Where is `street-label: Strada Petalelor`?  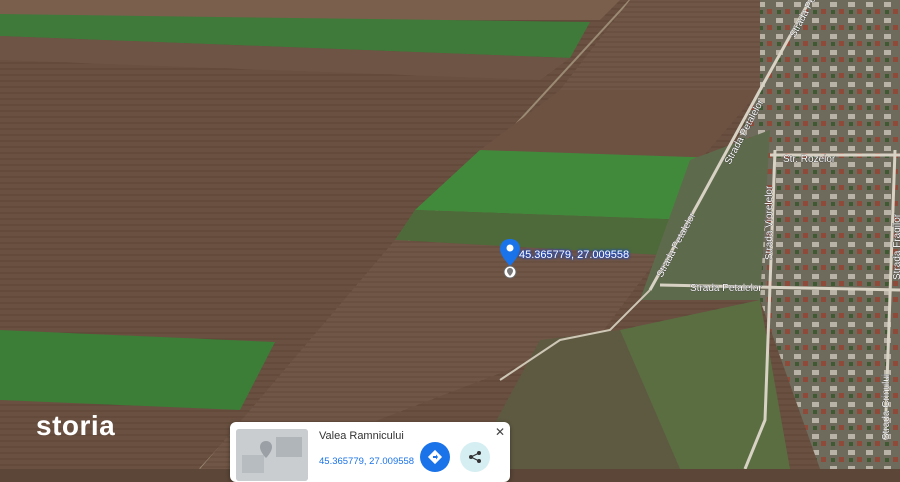
street-label: Strada Petalelor is located at coordinates (726, 288).